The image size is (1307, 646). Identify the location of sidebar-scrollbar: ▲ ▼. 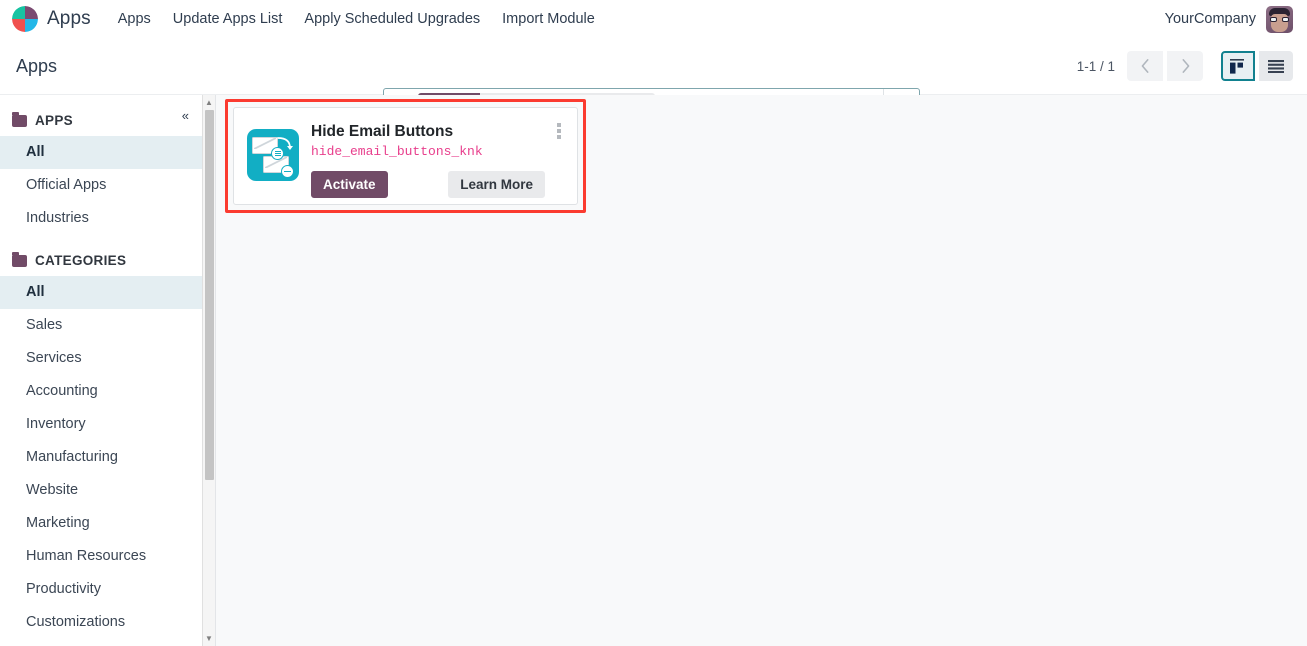
(208, 370).